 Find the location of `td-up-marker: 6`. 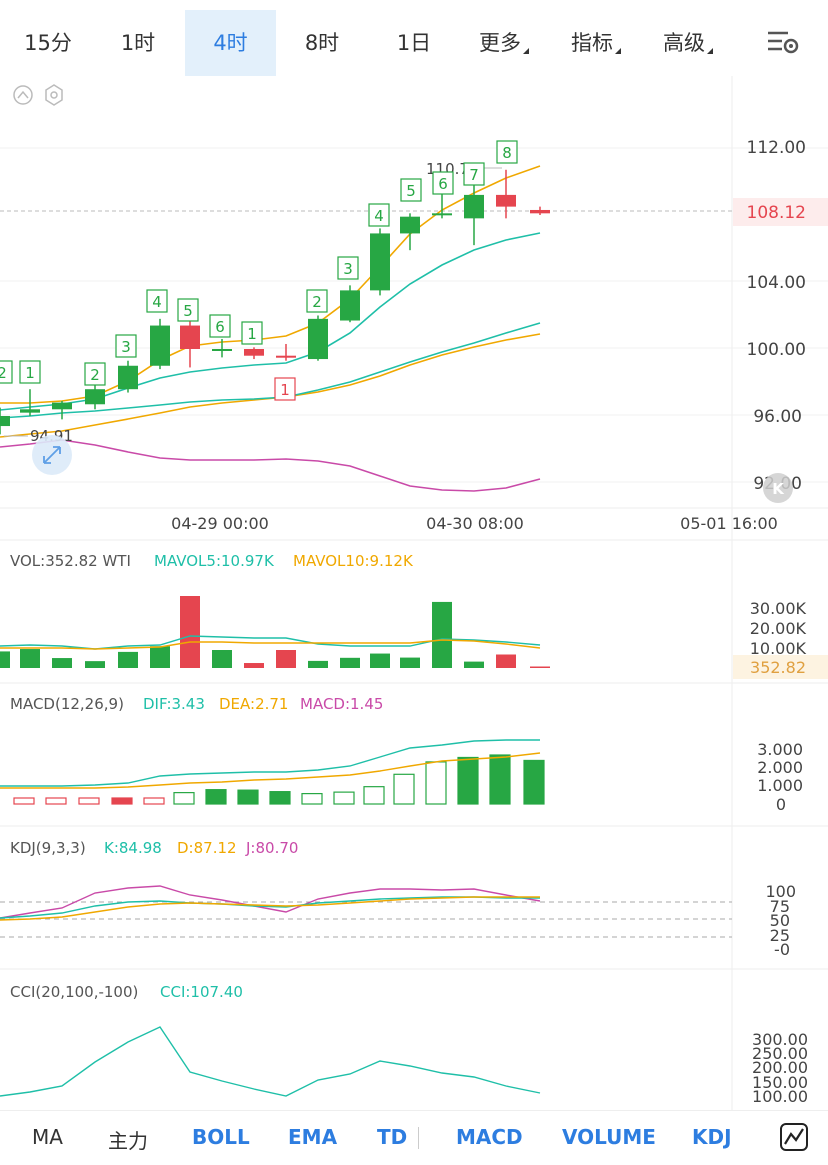

td-up-marker: 6 is located at coordinates (443, 183).